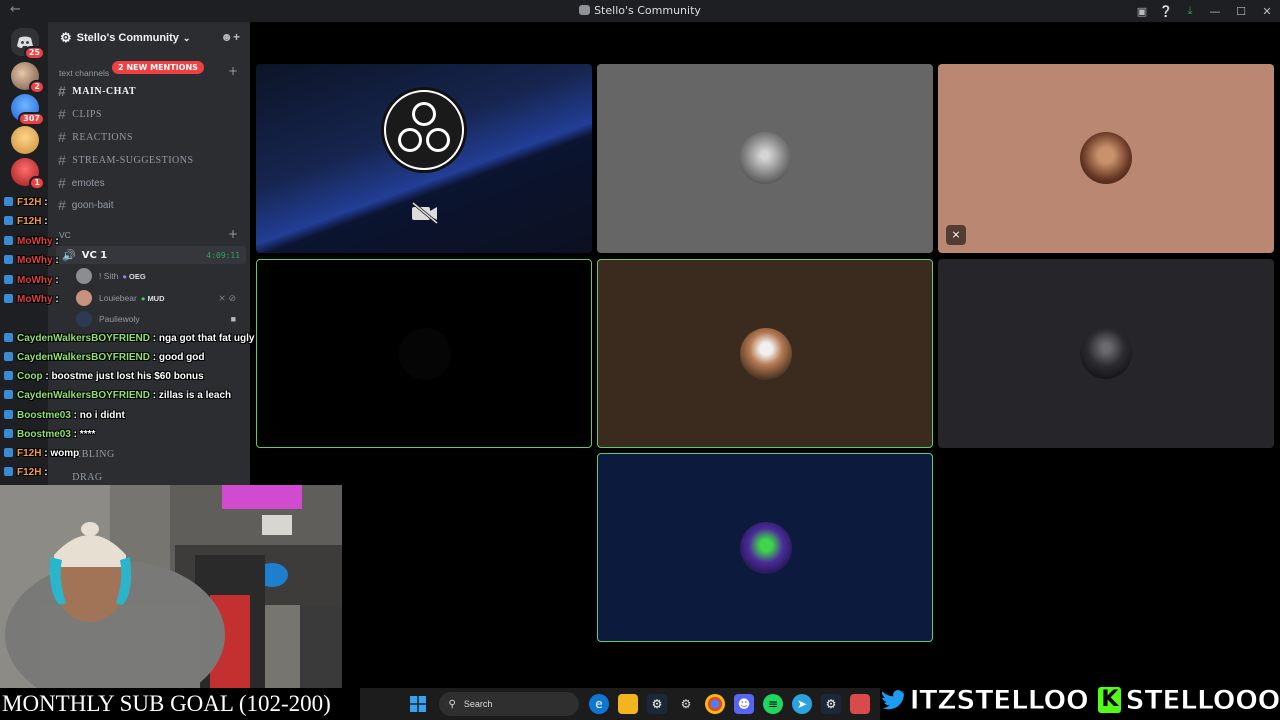 The width and height of the screenshot is (1280, 720). Describe the element at coordinates (180, 704) in the screenshot. I see `sub-goal-banner: MONTHLY SUB GOAL (102-200)` at that location.